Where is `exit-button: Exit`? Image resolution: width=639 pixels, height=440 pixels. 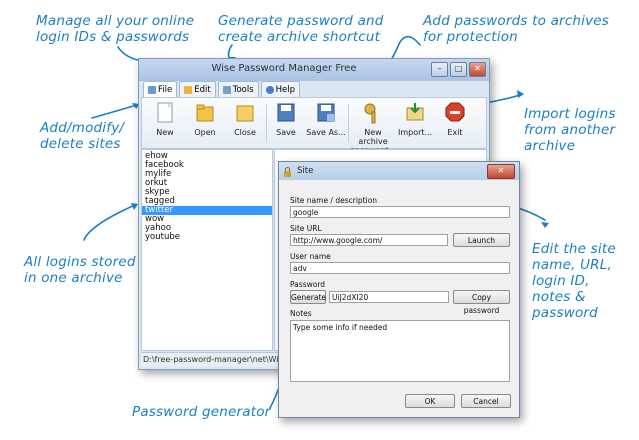
exit-button: Exit is located at coordinates (455, 119).